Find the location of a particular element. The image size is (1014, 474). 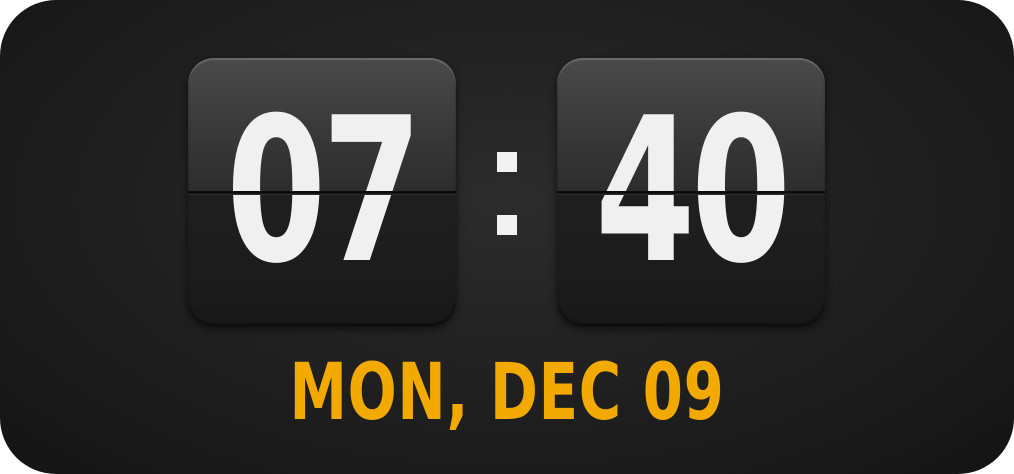

minutes-card-divider is located at coordinates (691, 193).